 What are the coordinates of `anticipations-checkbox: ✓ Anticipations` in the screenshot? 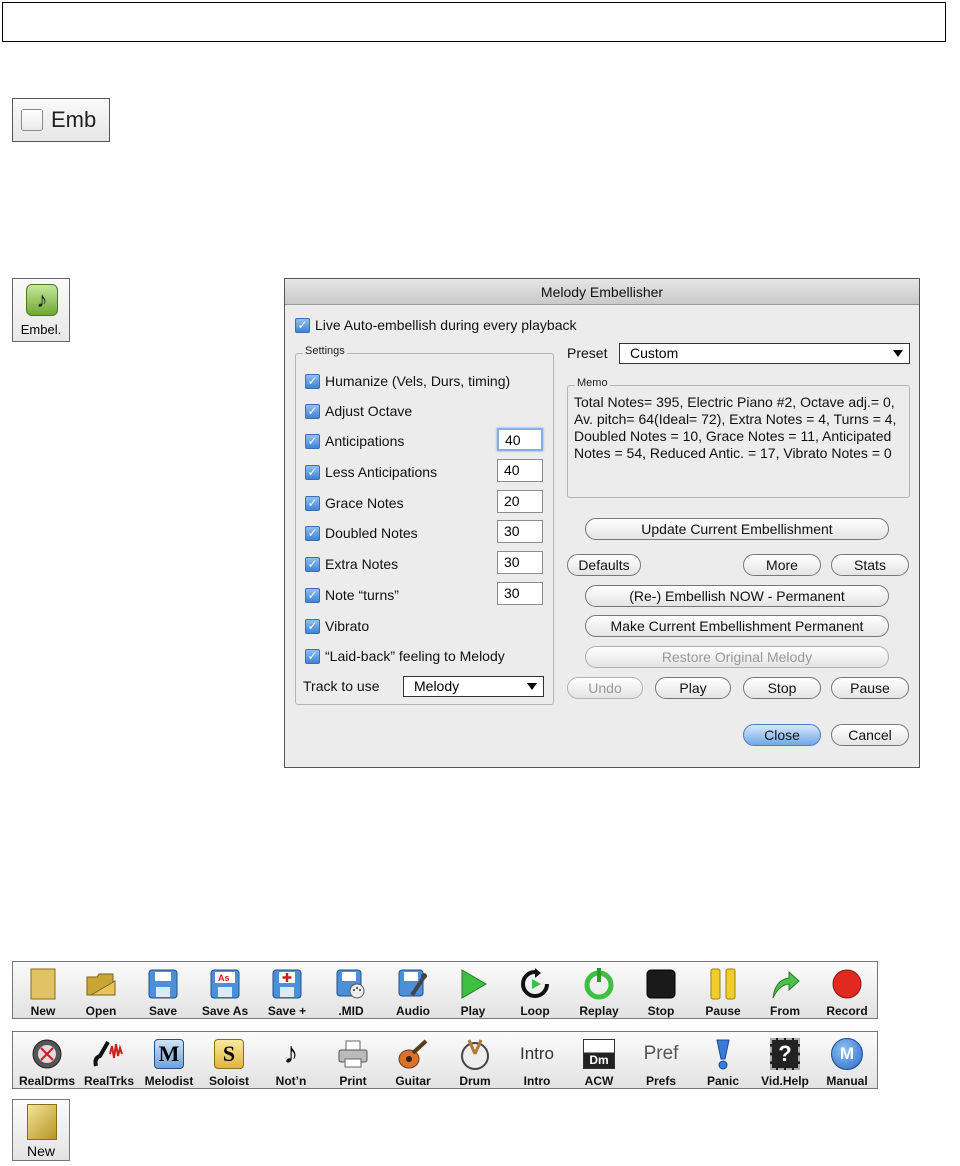 It's located at (354, 441).